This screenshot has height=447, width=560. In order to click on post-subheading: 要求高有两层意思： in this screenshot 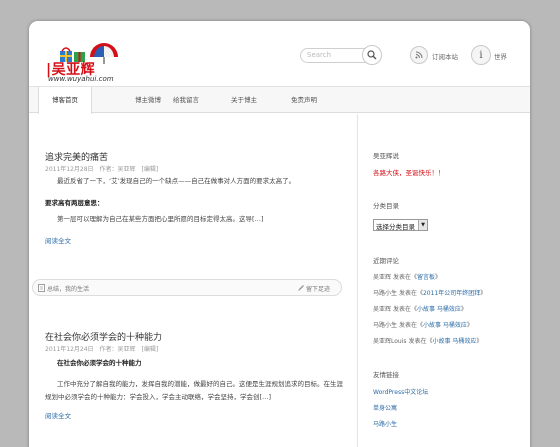, I will do `click(74, 203)`.